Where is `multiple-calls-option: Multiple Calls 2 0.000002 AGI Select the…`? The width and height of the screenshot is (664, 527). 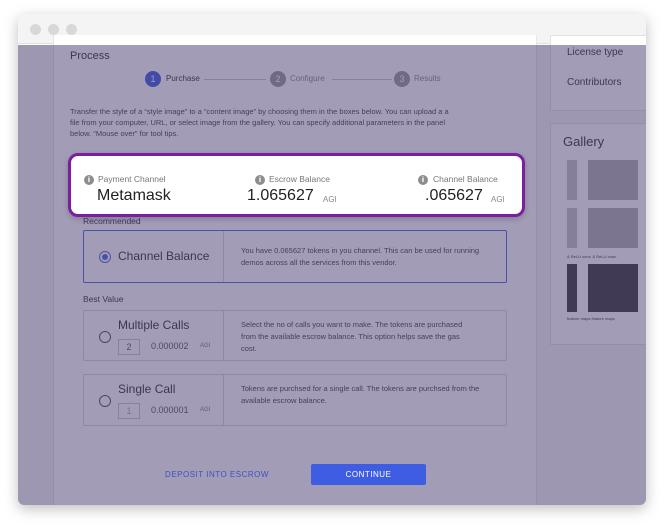 multiple-calls-option: Multiple Calls 2 0.000002 AGI Select the… is located at coordinates (295, 335).